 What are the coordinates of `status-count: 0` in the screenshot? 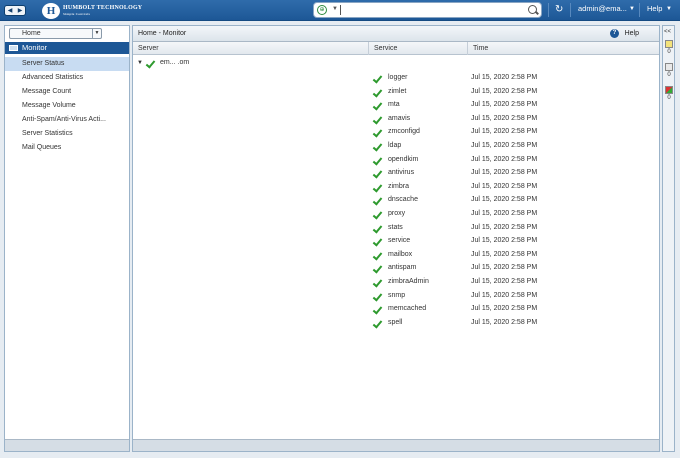 It's located at (669, 93).